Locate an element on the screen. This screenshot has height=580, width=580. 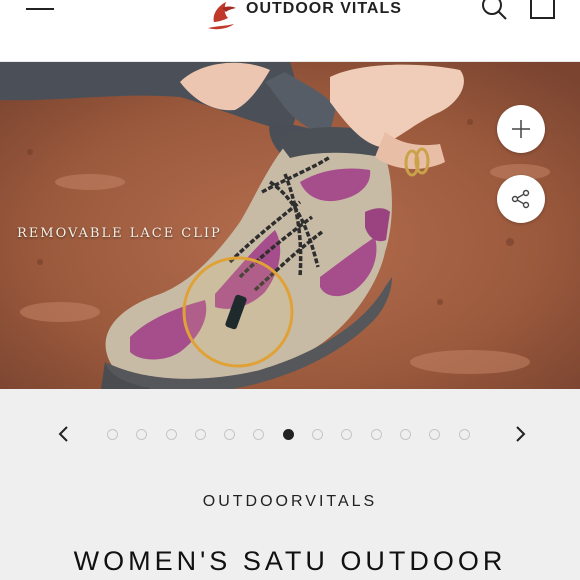
chevron-left-icon is located at coordinates (64, 434).